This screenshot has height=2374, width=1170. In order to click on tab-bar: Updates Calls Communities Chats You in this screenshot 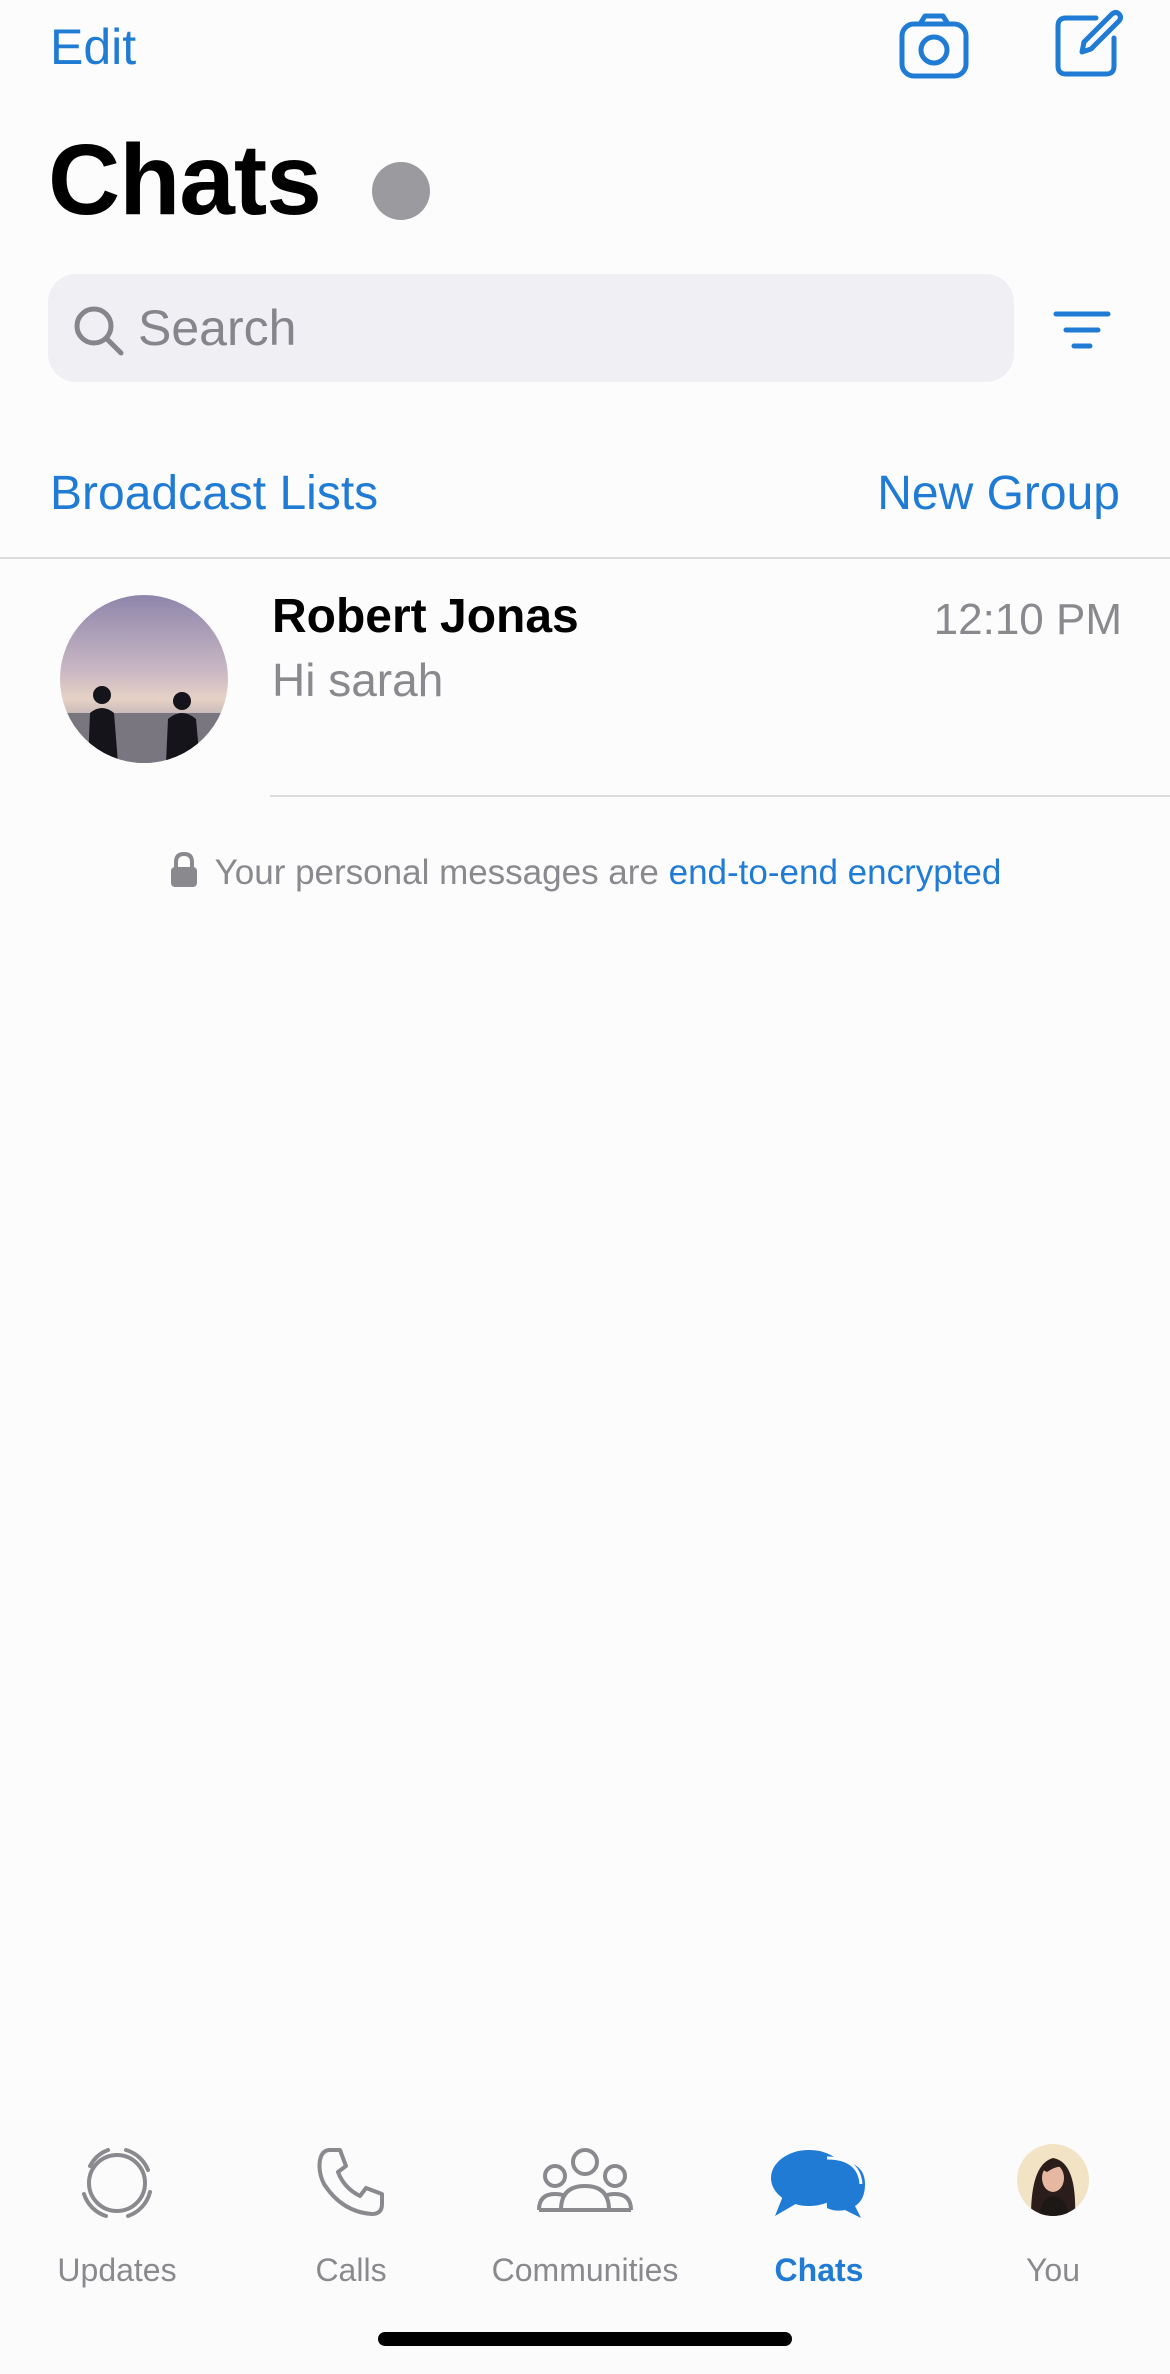, I will do `click(585, 2247)`.